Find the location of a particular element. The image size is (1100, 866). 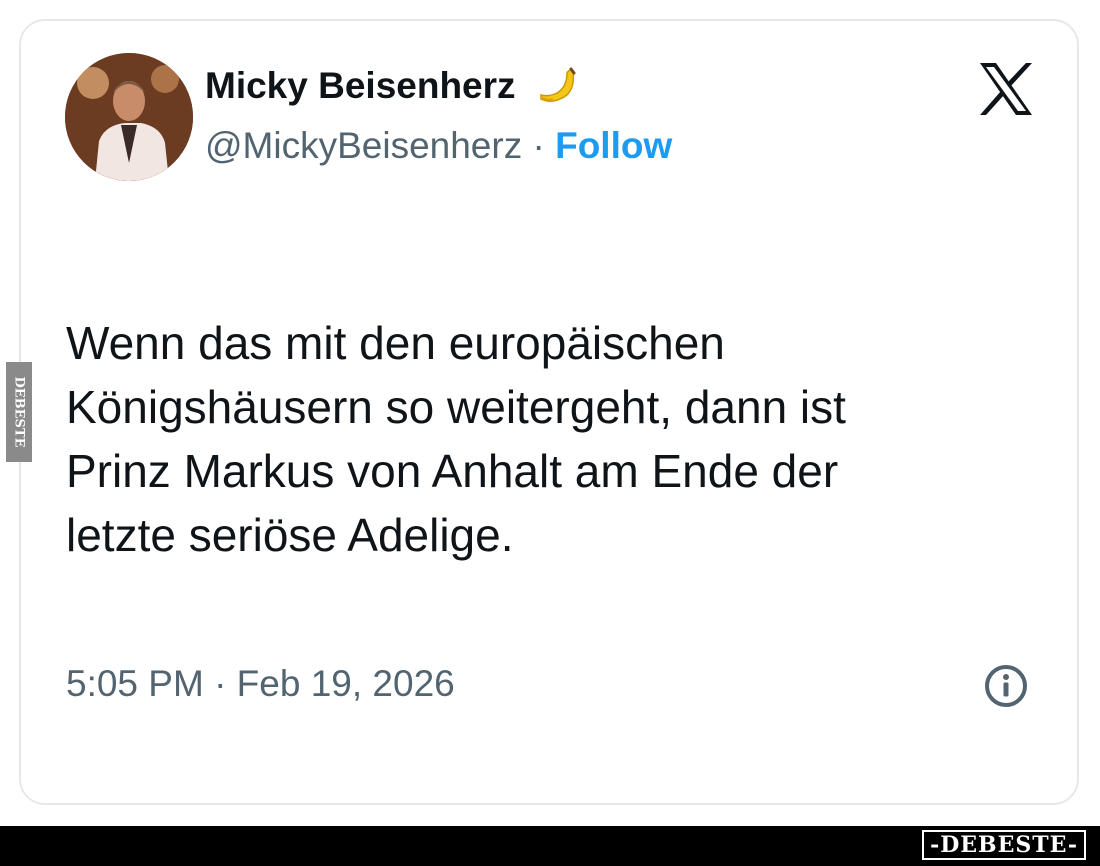

author-display-name: Micky Beisenherz is located at coordinates (360, 86).